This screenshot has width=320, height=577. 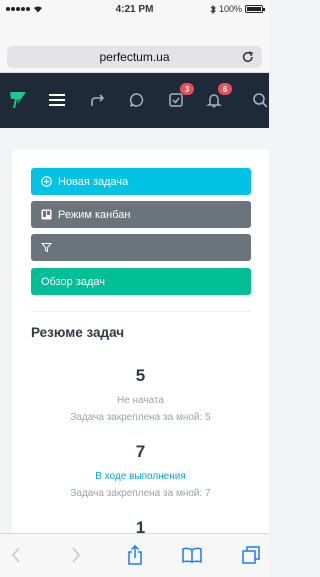 I want to click on tasks-icon: 3, so click(x=180, y=96).